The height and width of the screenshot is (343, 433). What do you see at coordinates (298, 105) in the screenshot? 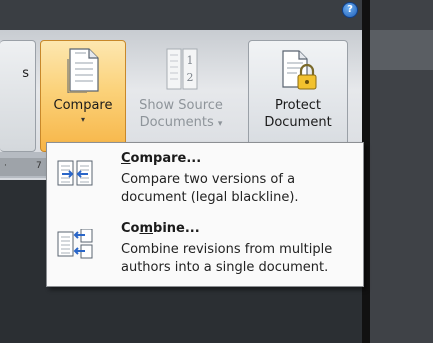
I see `protect-line1: Protect` at bounding box center [298, 105].